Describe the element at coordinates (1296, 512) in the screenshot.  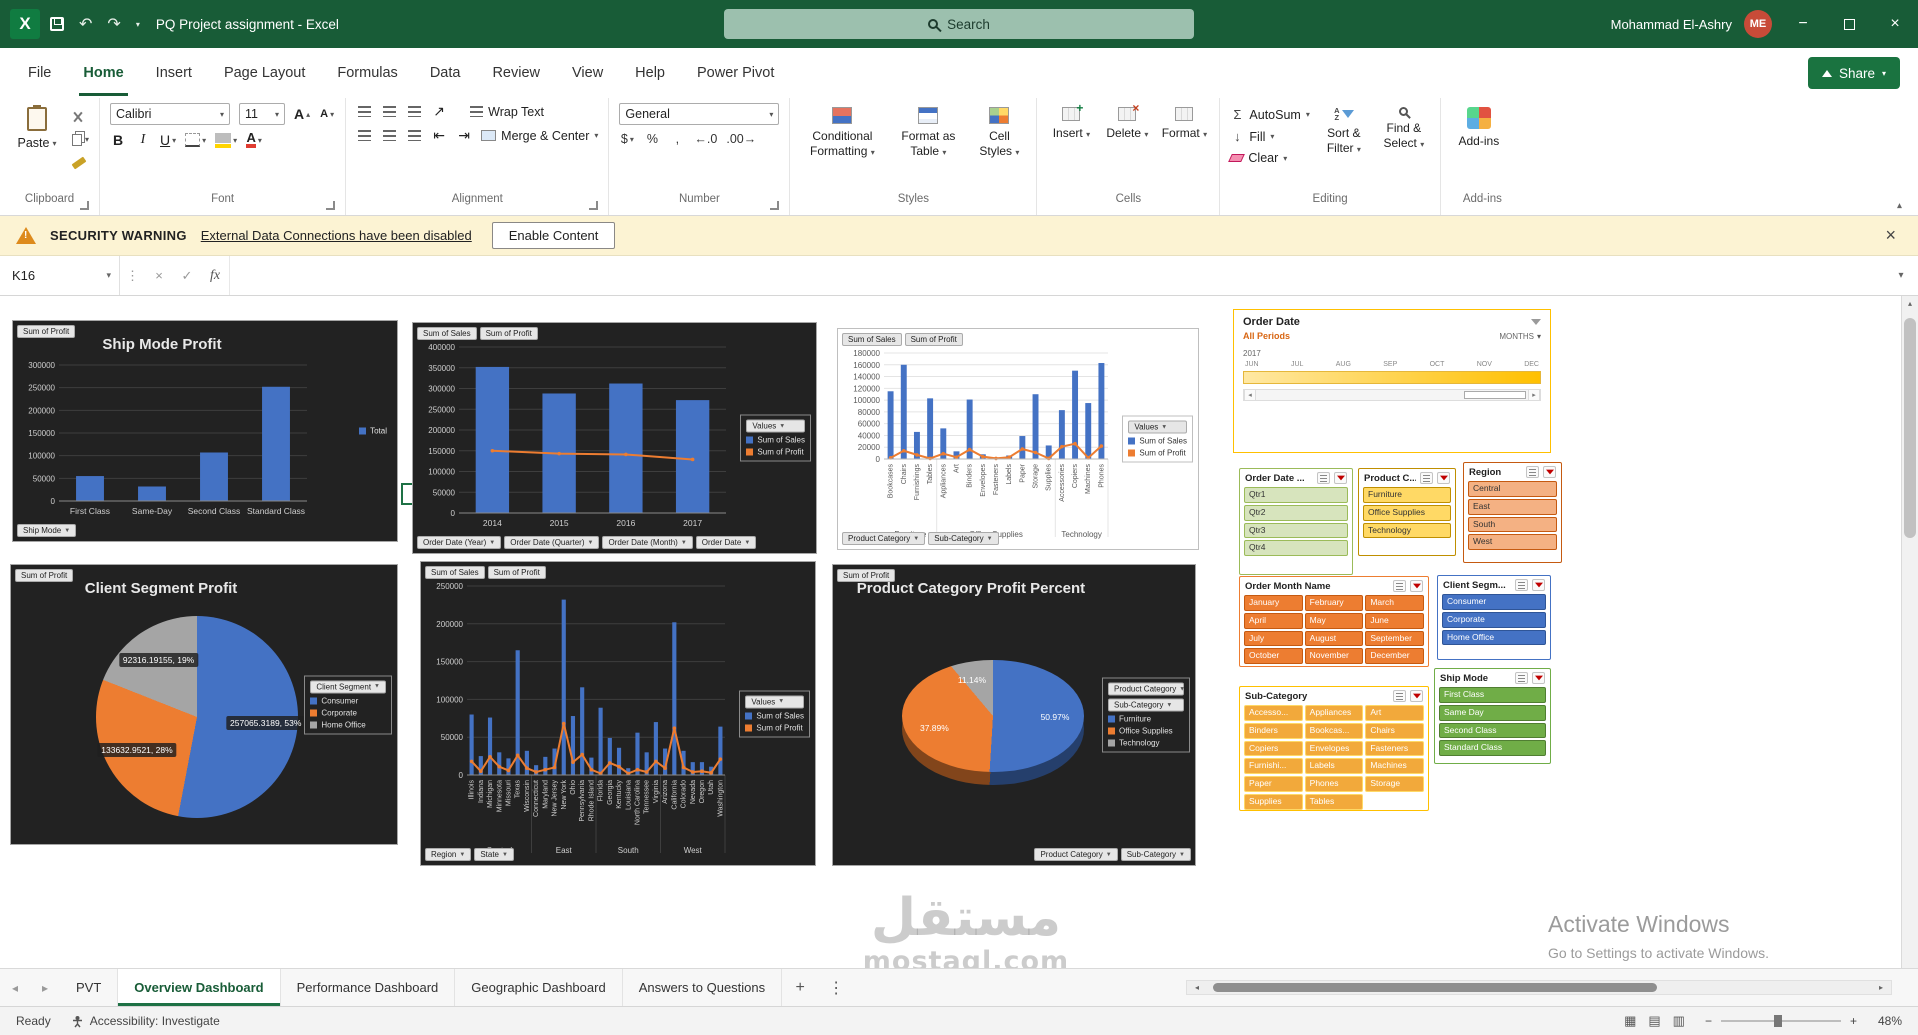
I see `slicer-item: Qtr2` at that location.